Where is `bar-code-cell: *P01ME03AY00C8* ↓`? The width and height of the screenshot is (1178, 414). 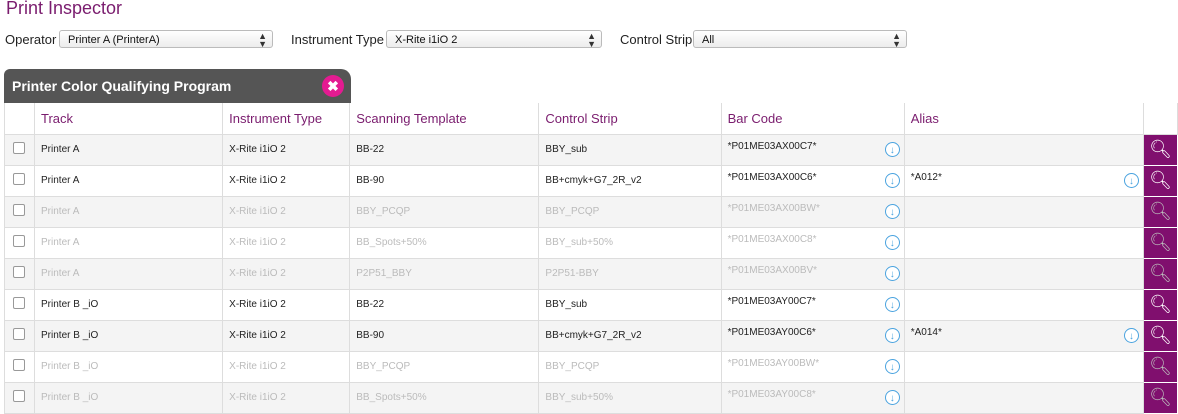
bar-code-cell: *P01ME03AY00C8* ↓ is located at coordinates (812, 397).